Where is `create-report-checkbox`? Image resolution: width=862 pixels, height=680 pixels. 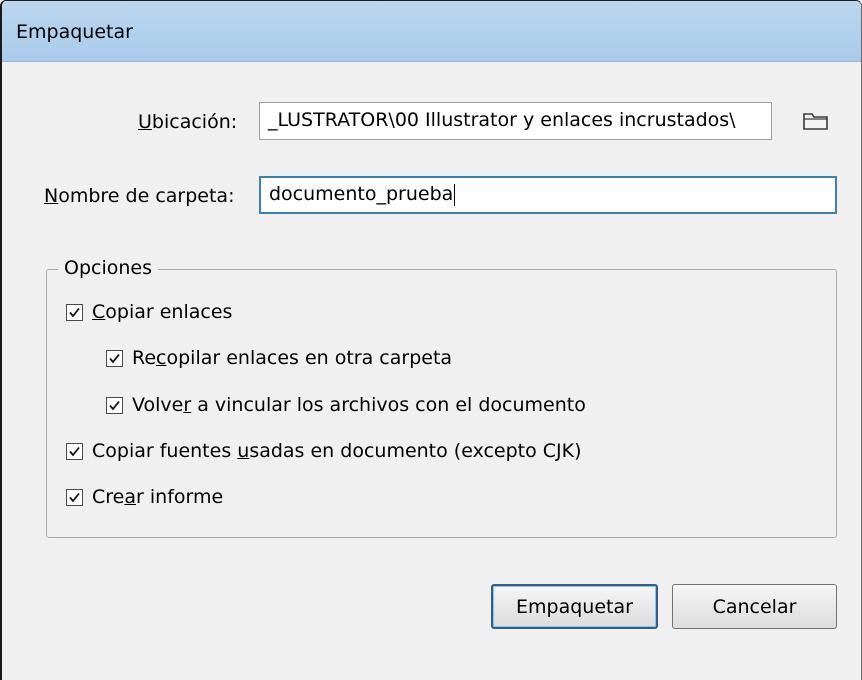
create-report-checkbox is located at coordinates (74, 497).